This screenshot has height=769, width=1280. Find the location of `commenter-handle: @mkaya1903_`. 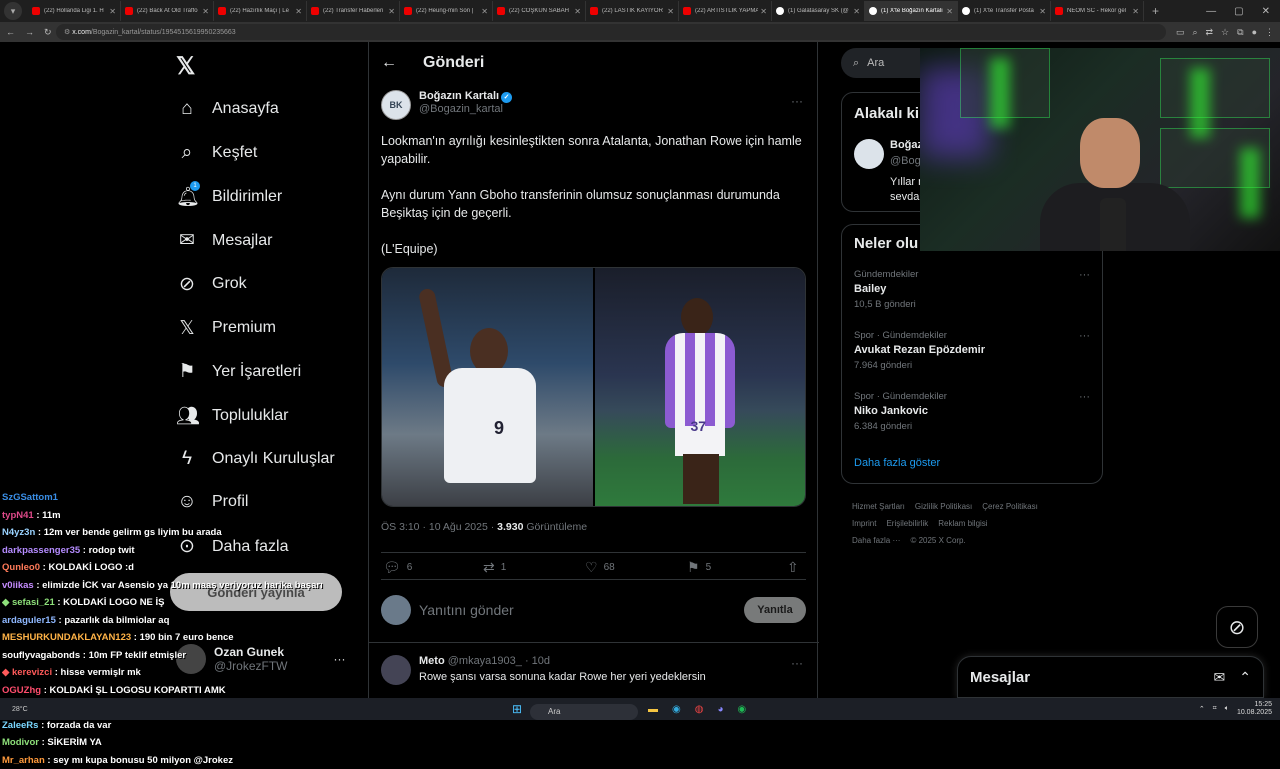

commenter-handle: @mkaya1903_ is located at coordinates (485, 661).